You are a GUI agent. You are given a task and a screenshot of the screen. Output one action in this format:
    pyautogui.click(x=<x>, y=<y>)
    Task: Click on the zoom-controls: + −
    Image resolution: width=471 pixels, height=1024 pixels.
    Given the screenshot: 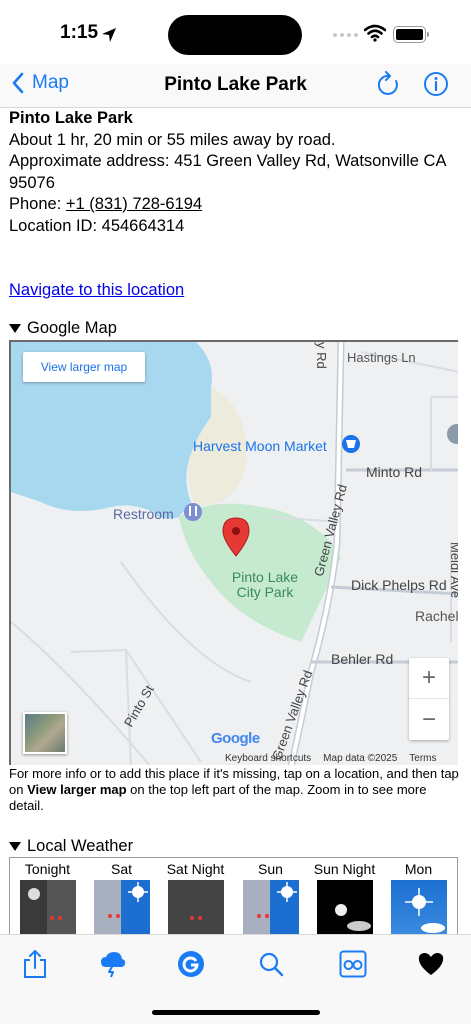 What is the action you would take?
    pyautogui.click(x=429, y=699)
    